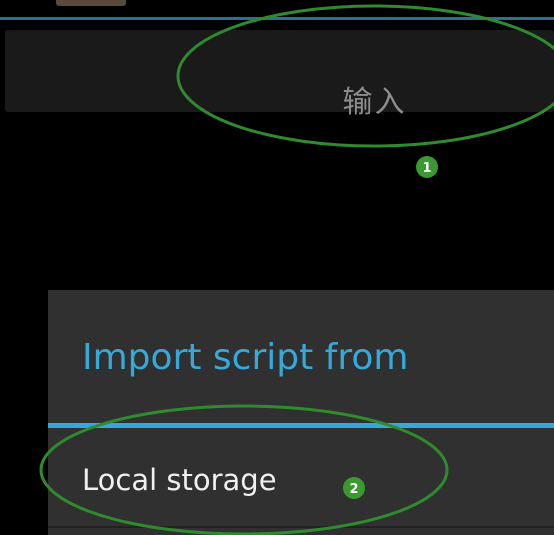 The height and width of the screenshot is (535, 554). I want to click on input-button-label: 输入, so click(374, 102).